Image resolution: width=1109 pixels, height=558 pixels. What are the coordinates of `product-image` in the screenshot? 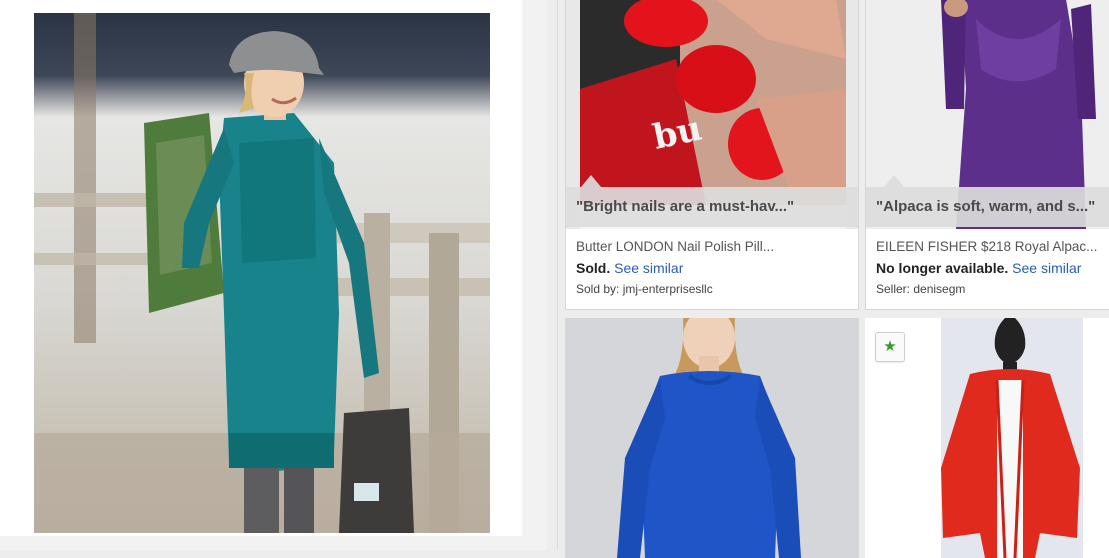 It's located at (712, 438).